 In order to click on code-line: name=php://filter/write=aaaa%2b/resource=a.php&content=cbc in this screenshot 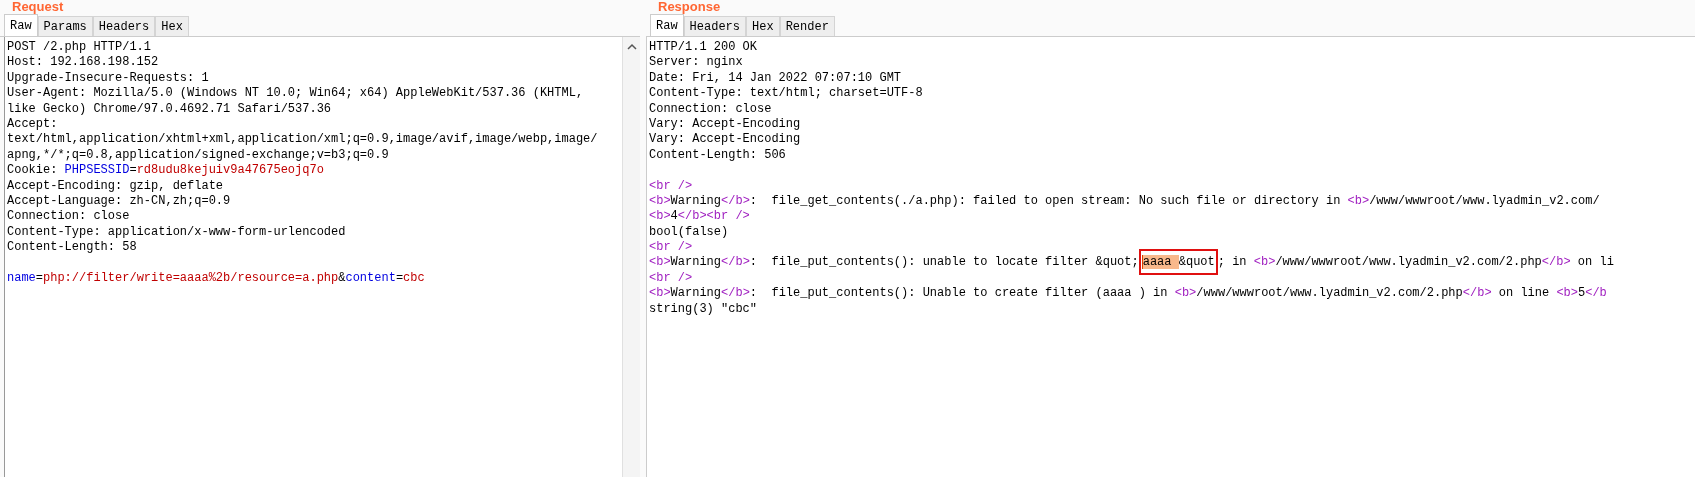, I will do `click(216, 278)`.